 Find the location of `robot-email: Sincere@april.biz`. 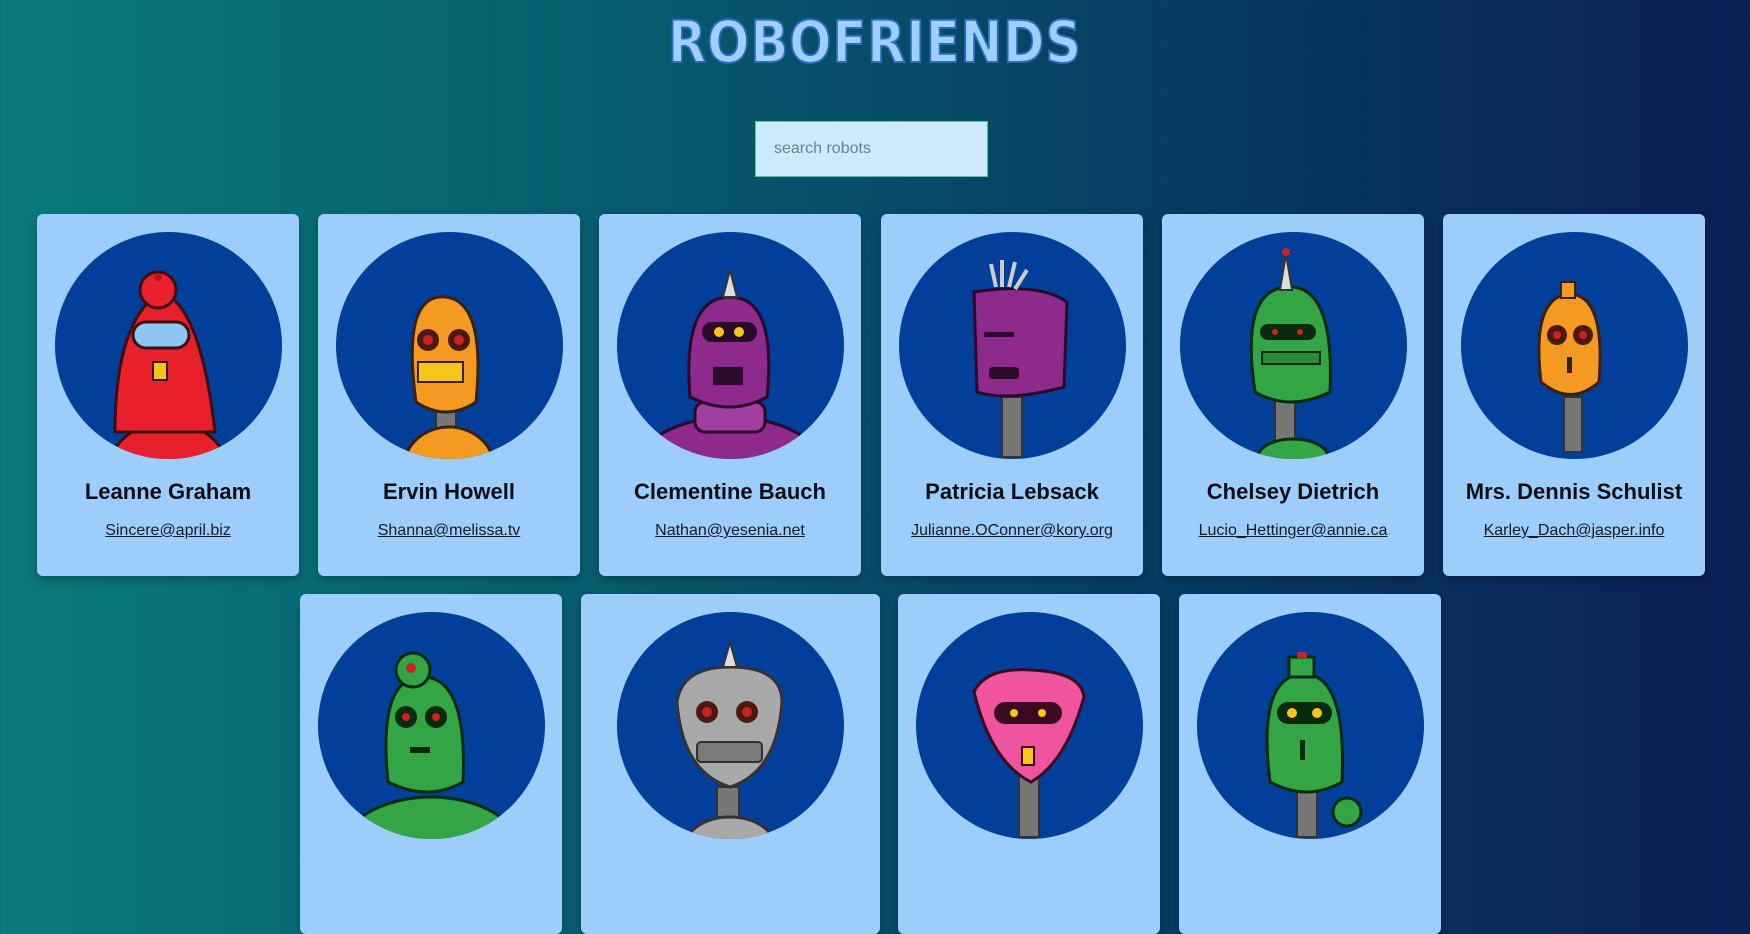

robot-email: Sincere@april.biz is located at coordinates (168, 531).